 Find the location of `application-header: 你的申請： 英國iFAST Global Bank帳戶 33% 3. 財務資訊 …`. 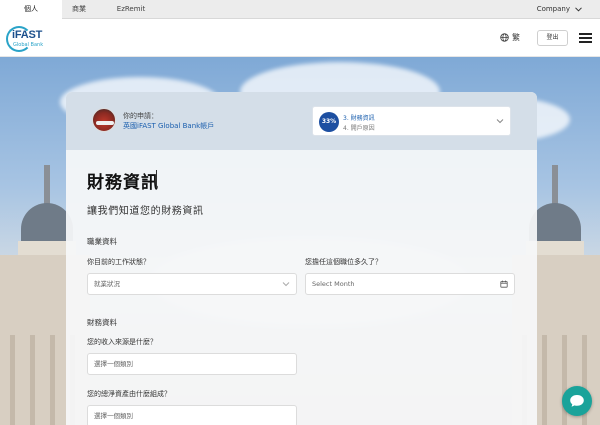

application-header: 你的申請： 英國iFAST Global Bank帳戶 33% 3. 財務資訊 … is located at coordinates (301, 121).